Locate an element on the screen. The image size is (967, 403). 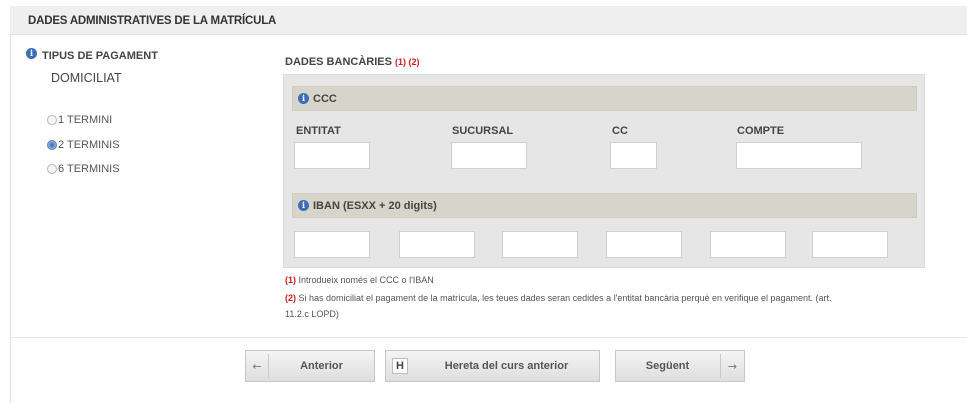
left-border is located at coordinates (10, 218).